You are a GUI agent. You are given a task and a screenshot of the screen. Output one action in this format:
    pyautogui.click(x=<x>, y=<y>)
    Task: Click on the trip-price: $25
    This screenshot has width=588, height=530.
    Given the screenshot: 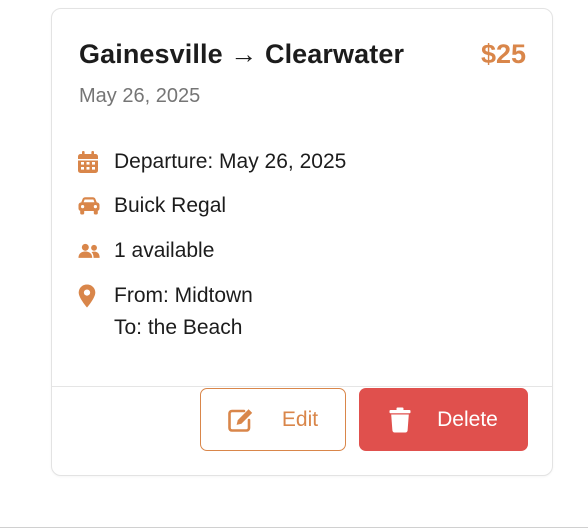 What is the action you would take?
    pyautogui.click(x=503, y=54)
    